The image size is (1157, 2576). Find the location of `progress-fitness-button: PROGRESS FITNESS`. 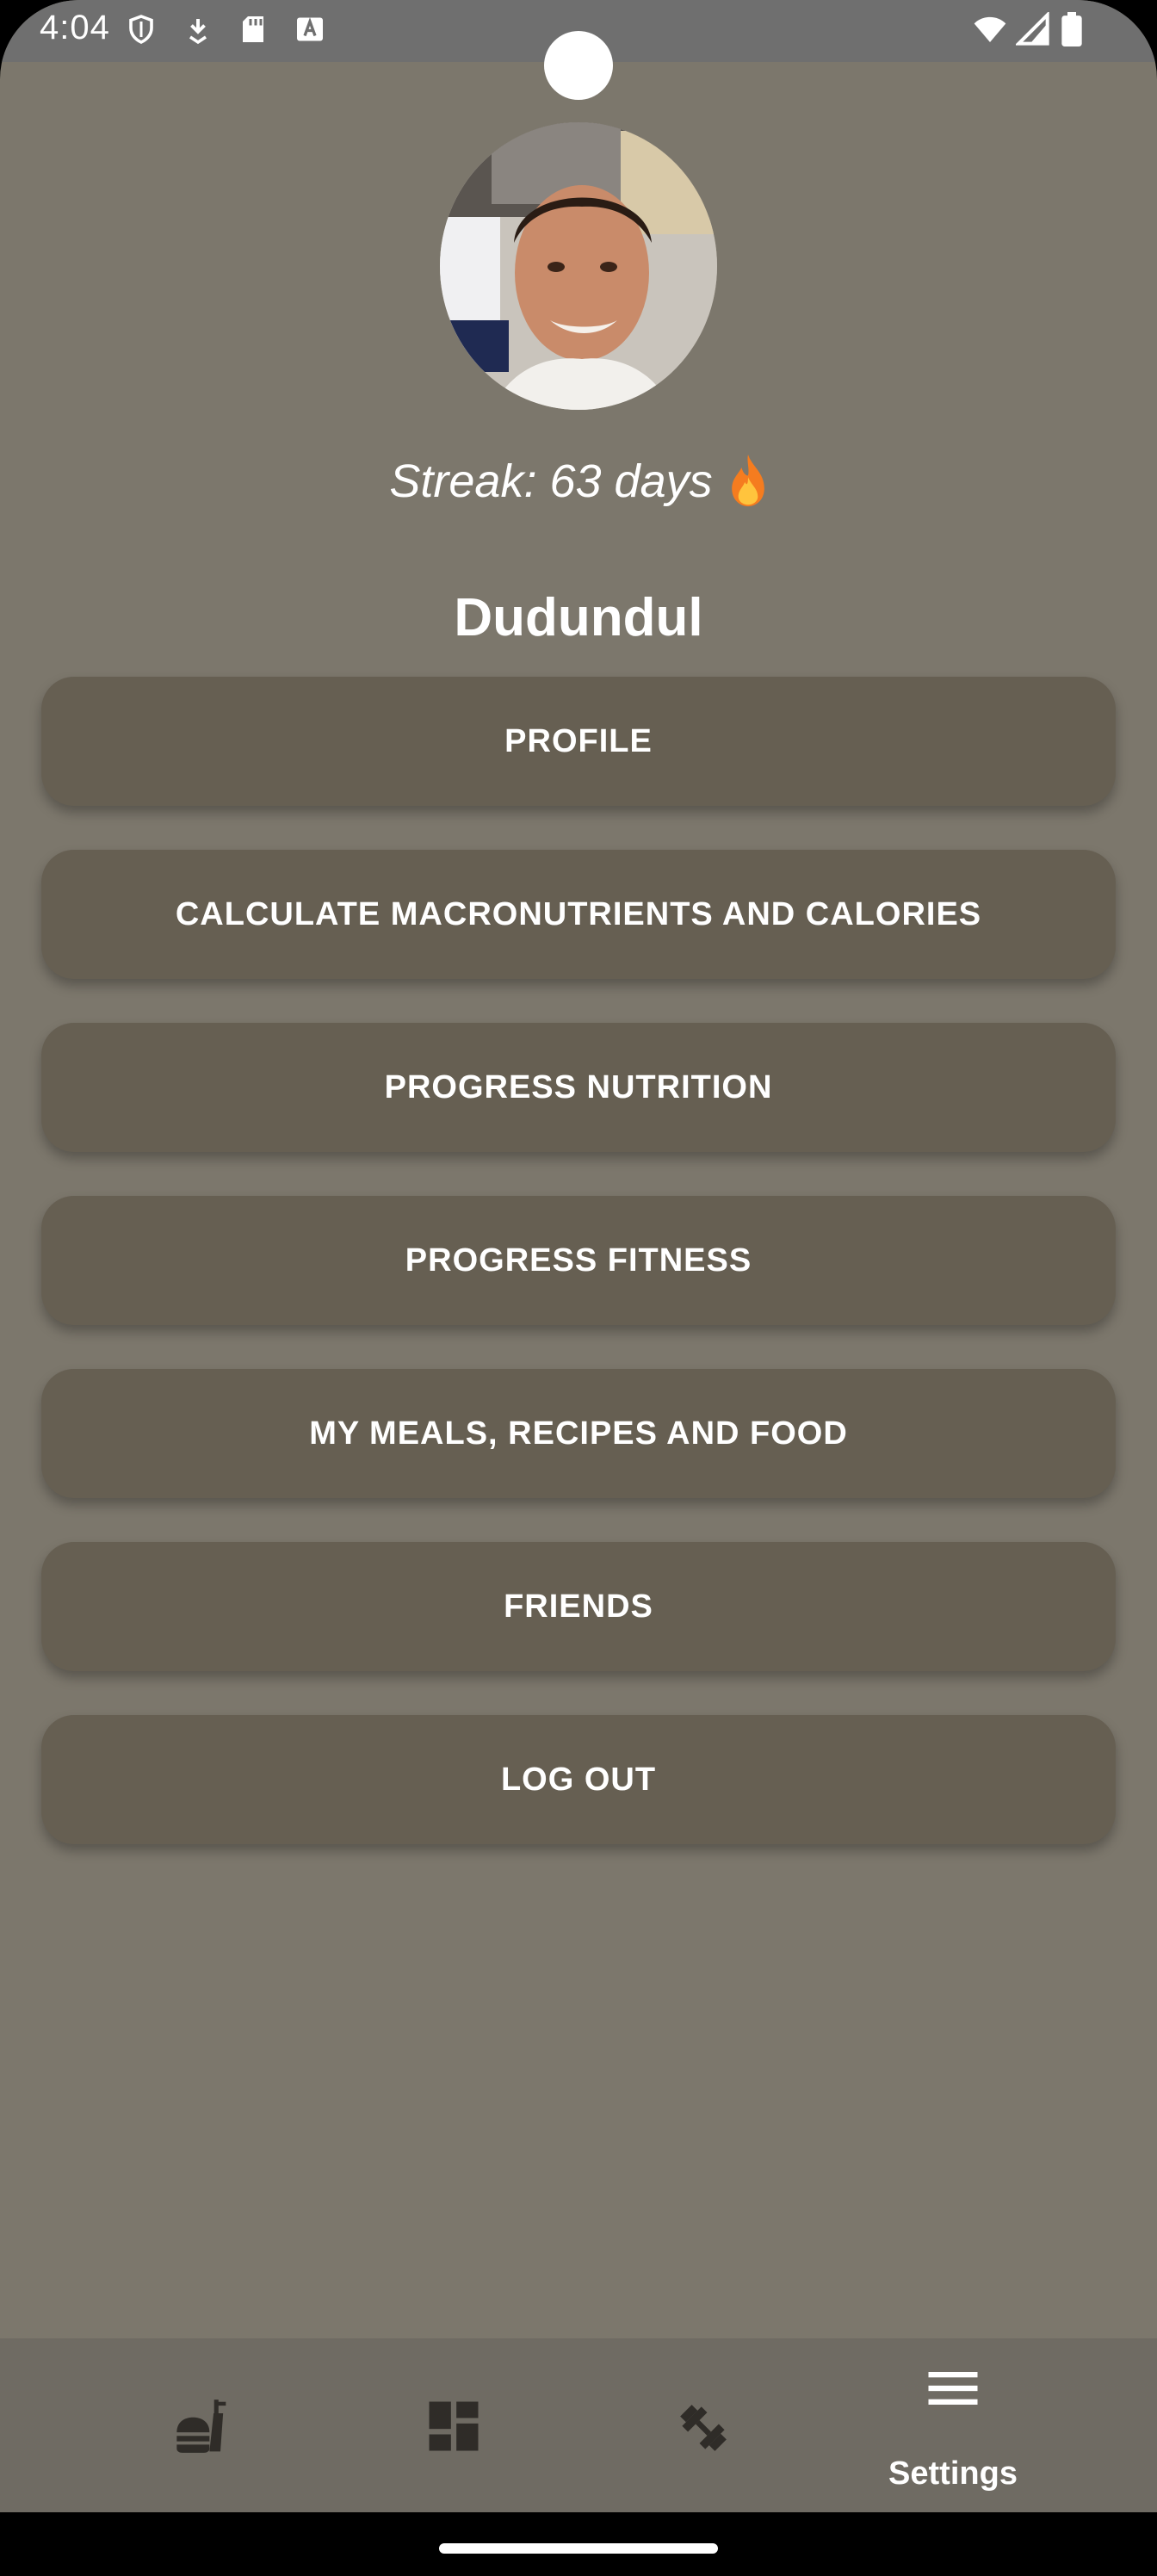

progress-fitness-button: PROGRESS FITNESS is located at coordinates (579, 1261).